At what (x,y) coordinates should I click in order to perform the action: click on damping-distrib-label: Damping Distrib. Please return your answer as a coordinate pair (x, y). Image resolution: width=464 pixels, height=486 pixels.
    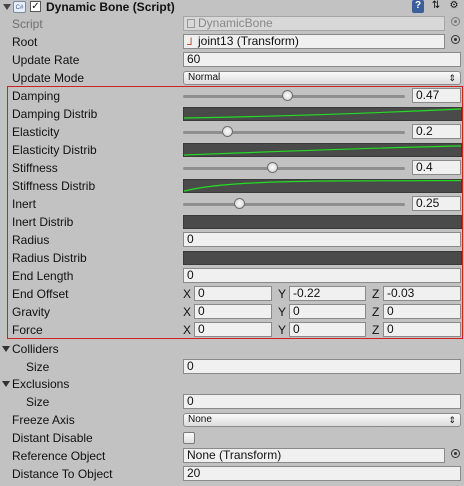
    Looking at the image, I should click on (55, 114).